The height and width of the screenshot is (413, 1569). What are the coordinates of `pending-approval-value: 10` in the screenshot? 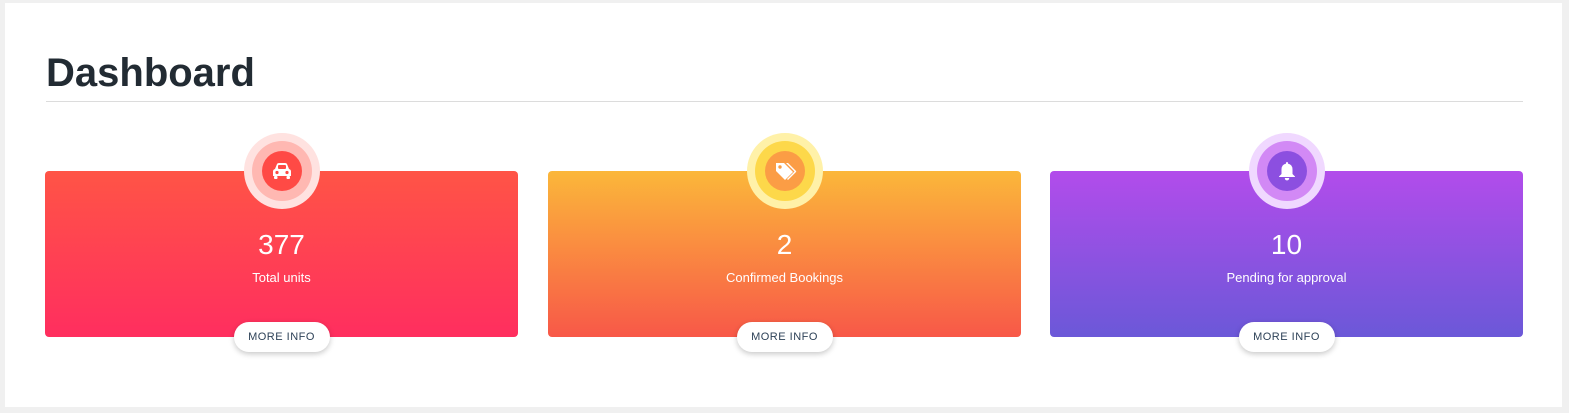 It's located at (1286, 244).